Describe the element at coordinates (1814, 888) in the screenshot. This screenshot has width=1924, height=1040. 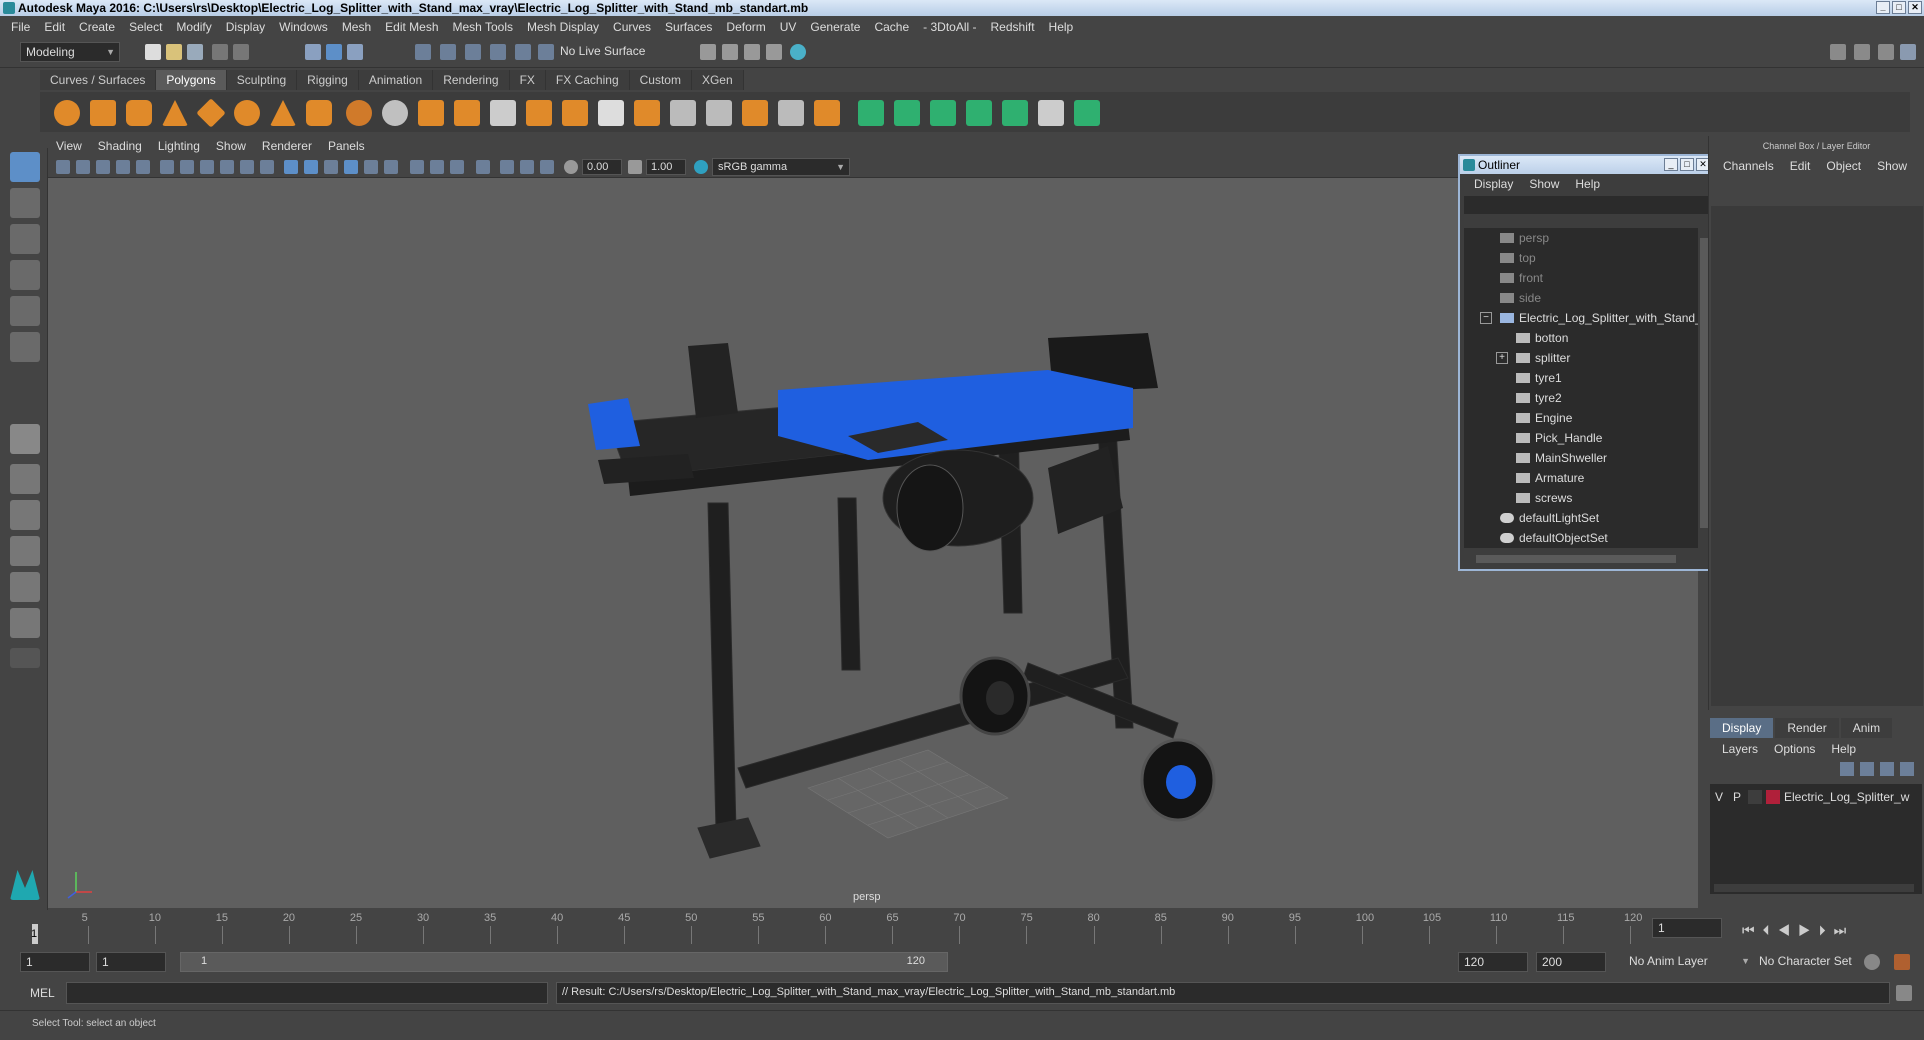
I see `layer-horizontal-scrollbar` at that location.